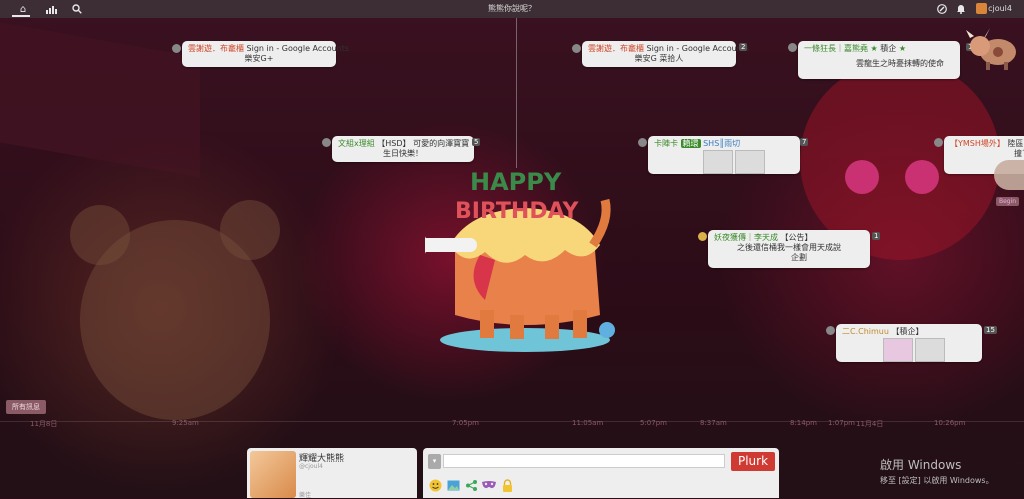 The width and height of the screenshot is (1024, 499). What do you see at coordinates (921, 465) in the screenshot?
I see `activation-title: 啟用 Windows` at bounding box center [921, 465].